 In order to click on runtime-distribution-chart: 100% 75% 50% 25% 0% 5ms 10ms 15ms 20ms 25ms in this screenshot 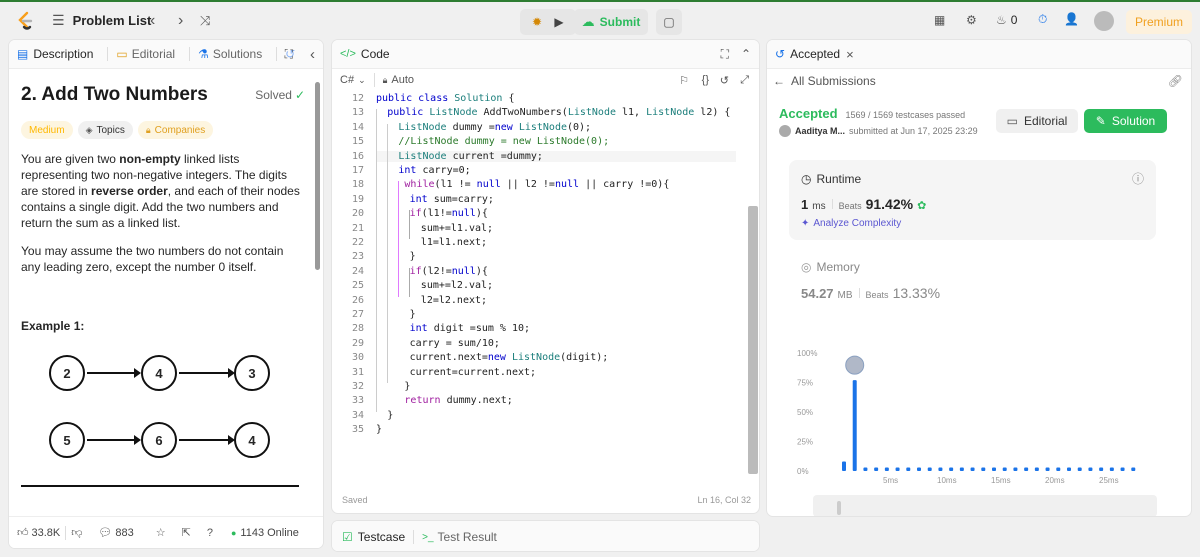, I will do `click(969, 413)`.